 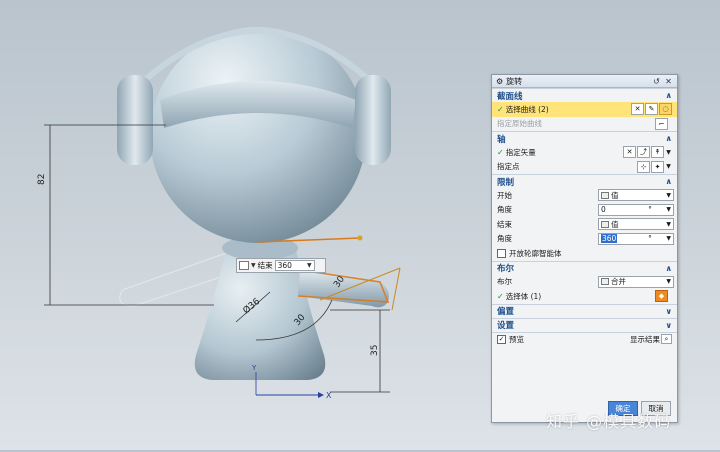 I want to click on vector-type-icon: ↟, so click(x=657, y=152).